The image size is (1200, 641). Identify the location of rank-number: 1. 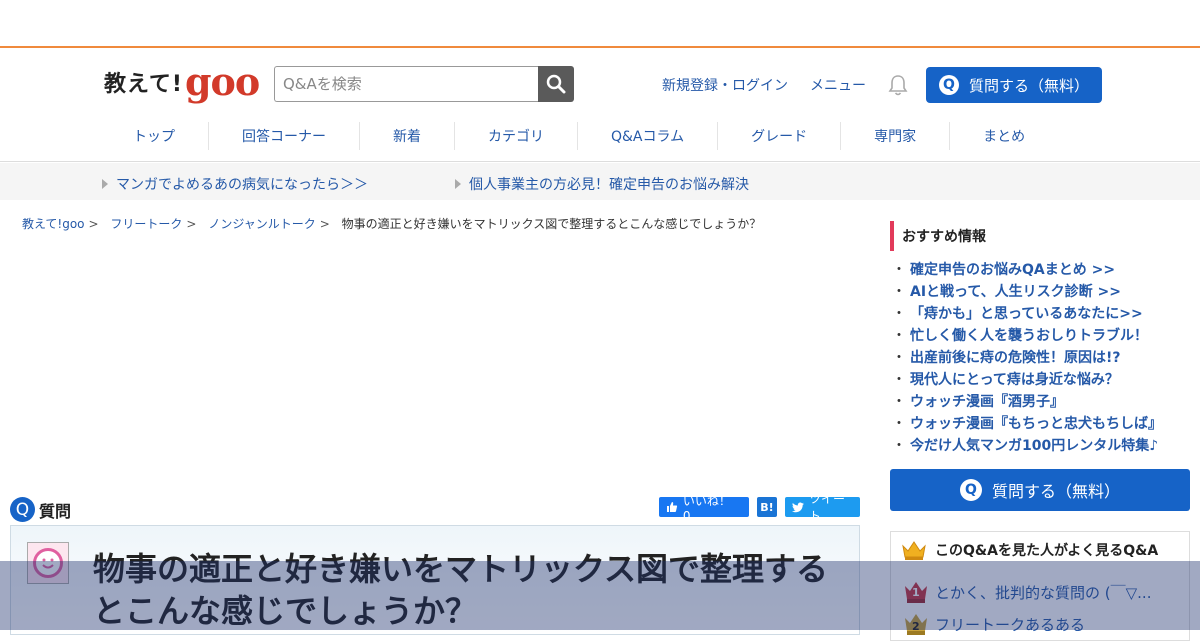
(916, 592).